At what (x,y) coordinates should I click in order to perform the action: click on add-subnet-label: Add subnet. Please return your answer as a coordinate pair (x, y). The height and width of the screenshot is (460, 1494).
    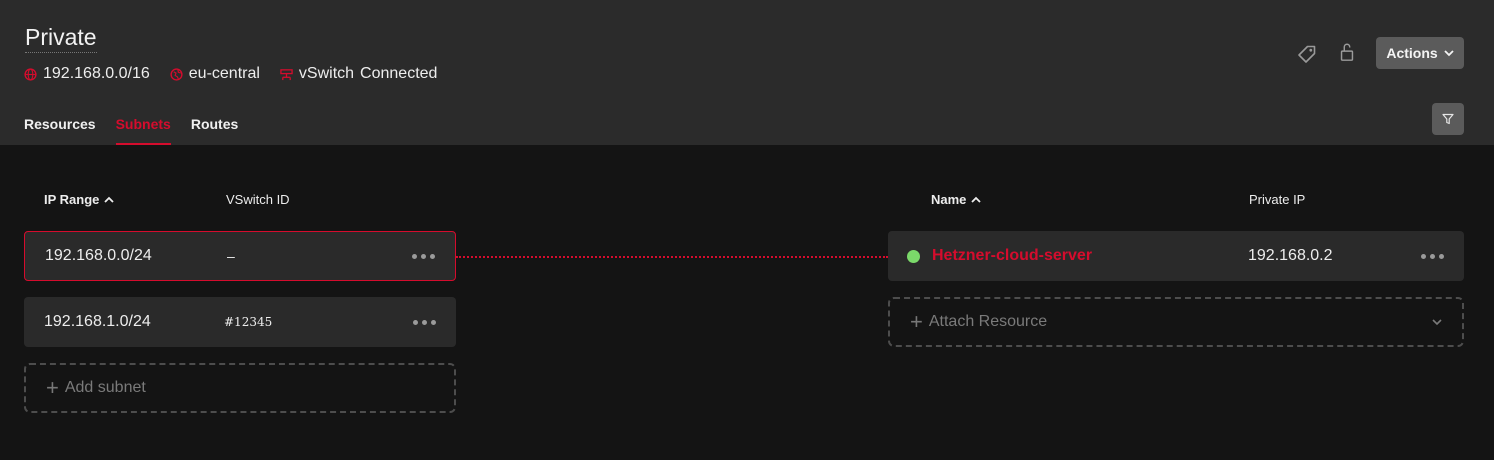
    Looking at the image, I should click on (105, 387).